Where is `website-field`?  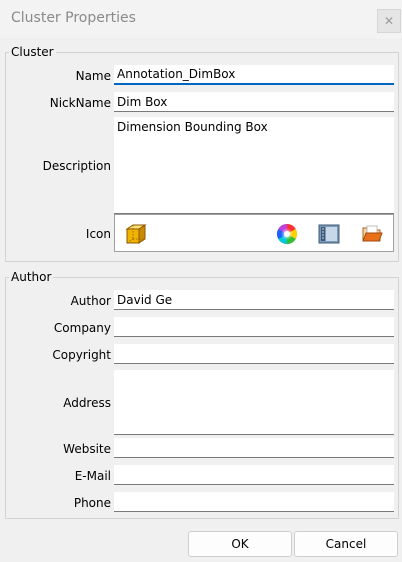 website-field is located at coordinates (254, 448).